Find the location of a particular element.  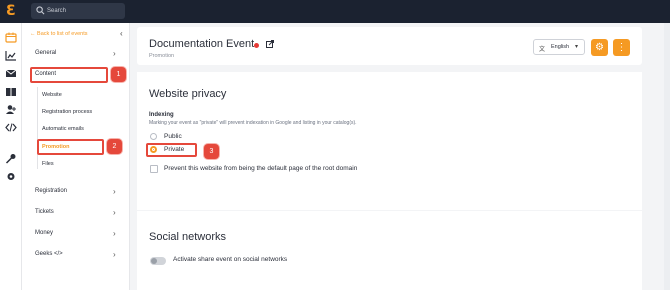

calendar-icon is located at coordinates (11, 37).